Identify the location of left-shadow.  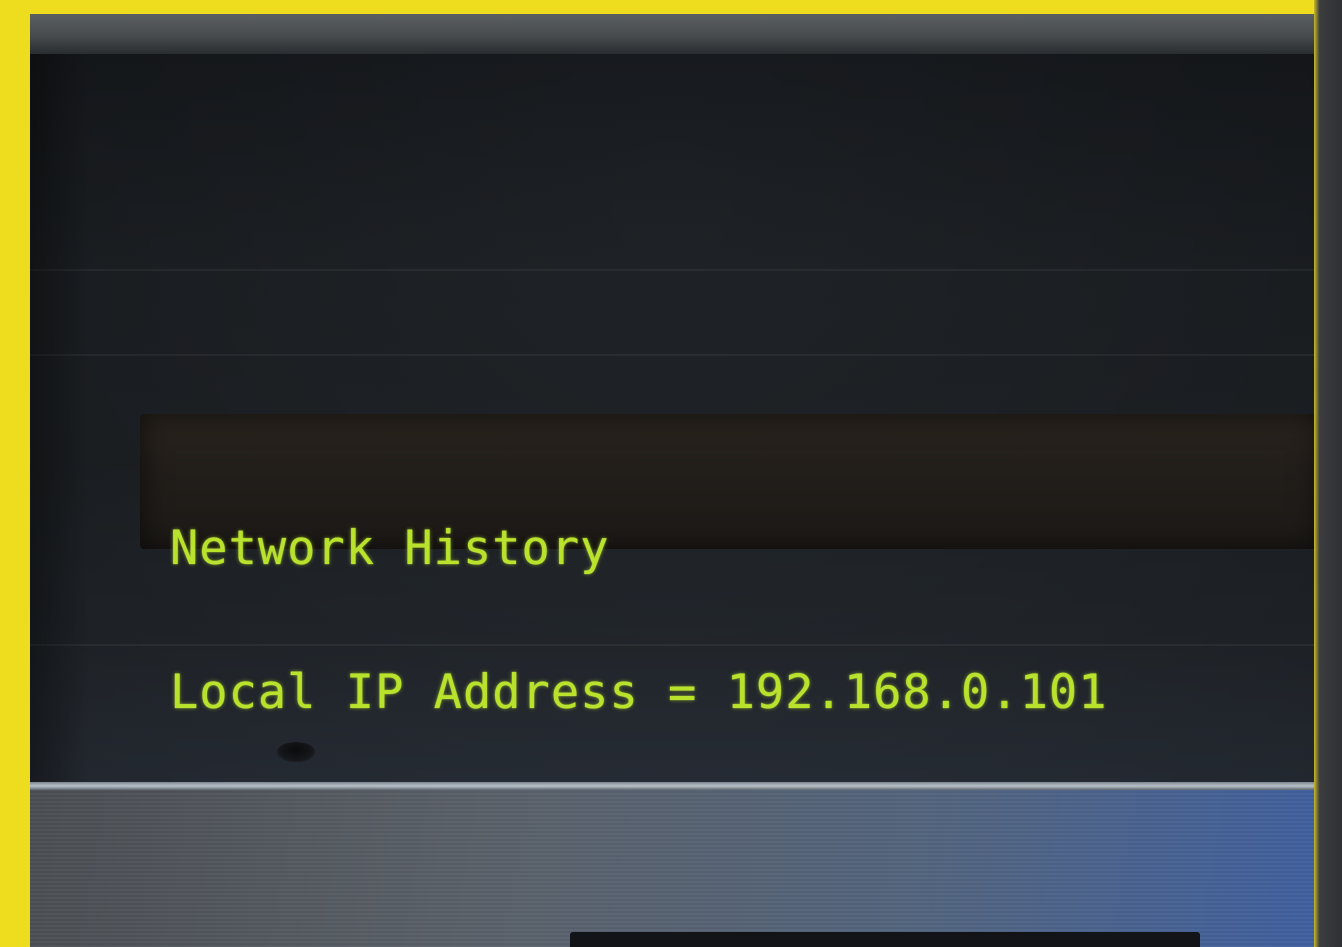
(60, 424).